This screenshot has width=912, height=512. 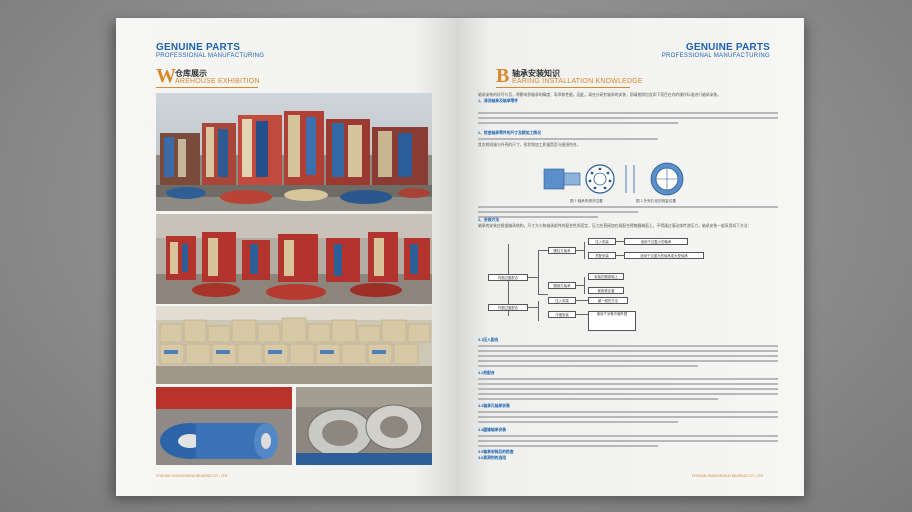 What do you see at coordinates (494, 406) in the screenshot?
I see `heading-bore-install: 3.3轴承孔轴承安装` at bounding box center [494, 406].